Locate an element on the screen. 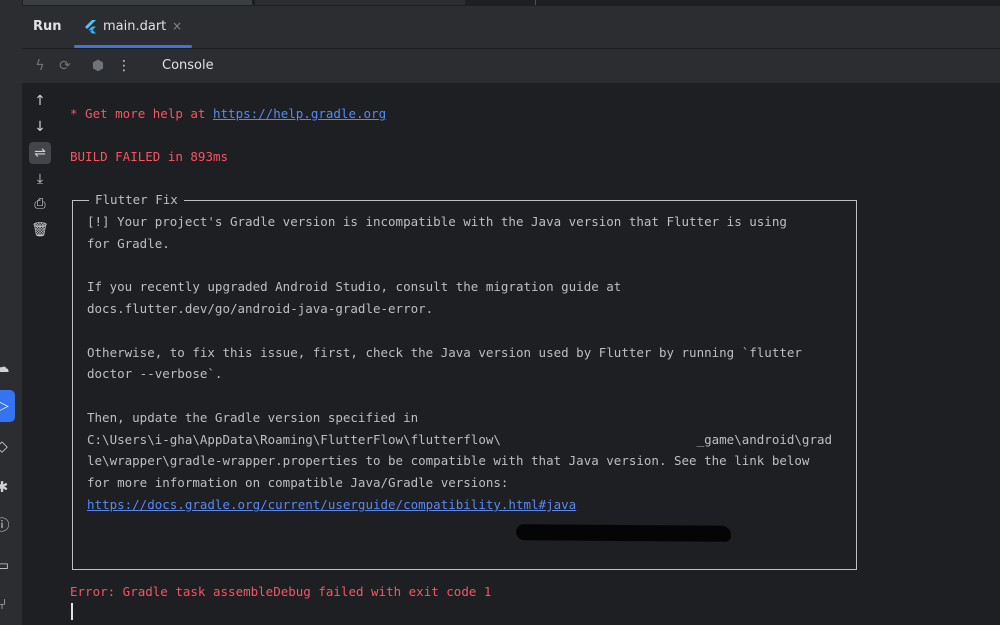 Image resolution: width=1000 pixels, height=625 pixels. scroll-to-end-icon: ⤓ is located at coordinates (40, 179).